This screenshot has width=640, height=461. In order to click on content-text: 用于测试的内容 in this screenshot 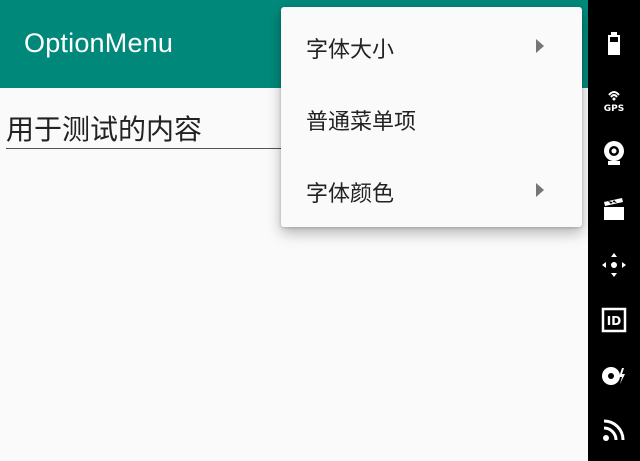, I will do `click(104, 129)`.